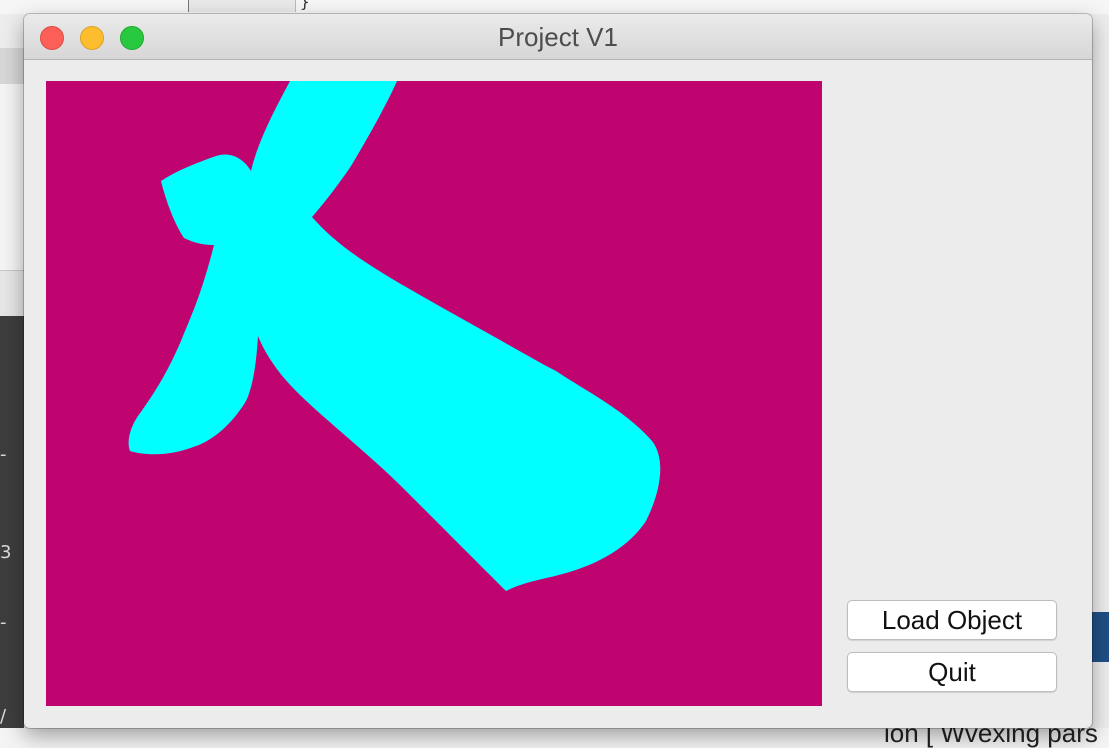 The height and width of the screenshot is (748, 1109). What do you see at coordinates (6, 552) in the screenshot?
I see `background-text-fragment: 3` at bounding box center [6, 552].